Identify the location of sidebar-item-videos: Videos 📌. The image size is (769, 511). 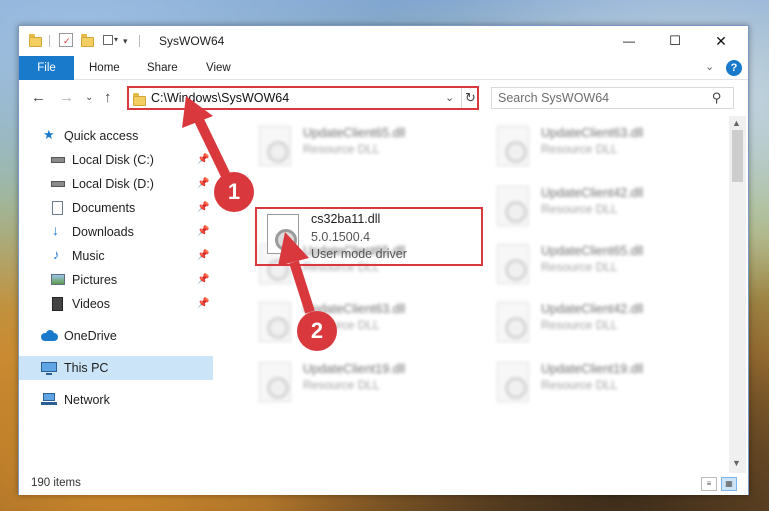
(116, 304).